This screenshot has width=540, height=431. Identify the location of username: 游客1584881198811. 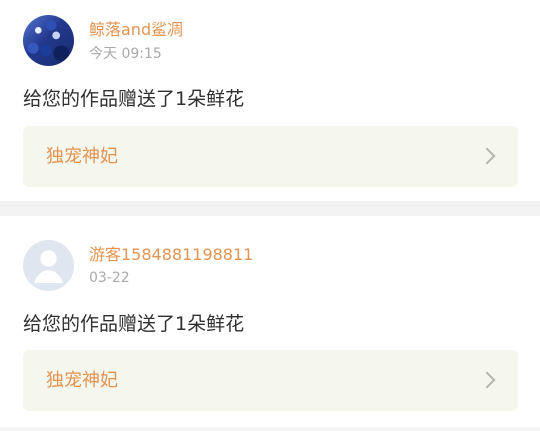
(171, 255).